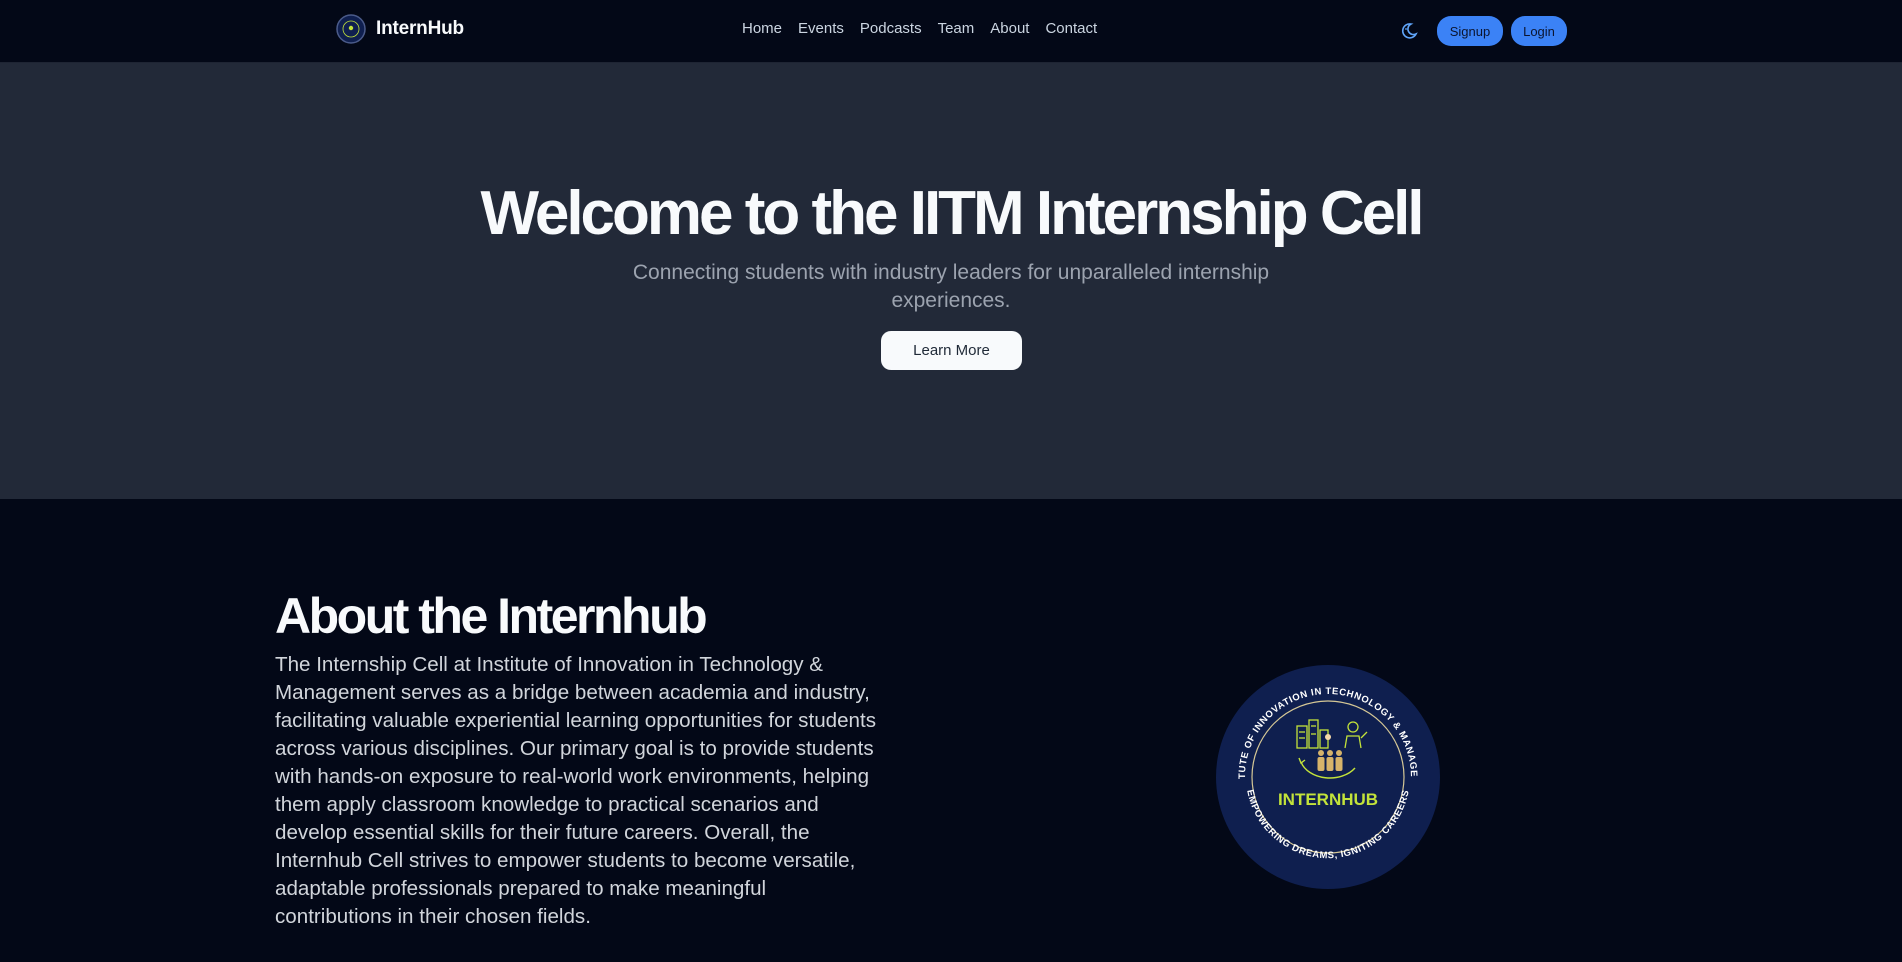 This screenshot has height=962, width=1902. I want to click on login-button: Login, so click(1539, 31).